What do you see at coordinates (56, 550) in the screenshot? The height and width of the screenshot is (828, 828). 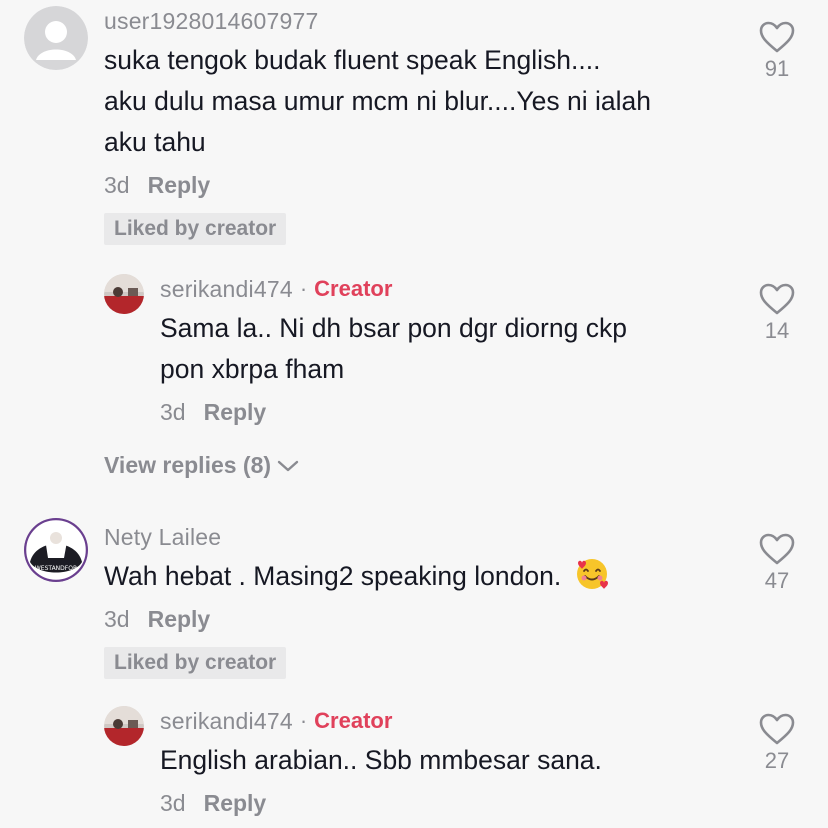 I see `avatar: WESTANDFOR` at bounding box center [56, 550].